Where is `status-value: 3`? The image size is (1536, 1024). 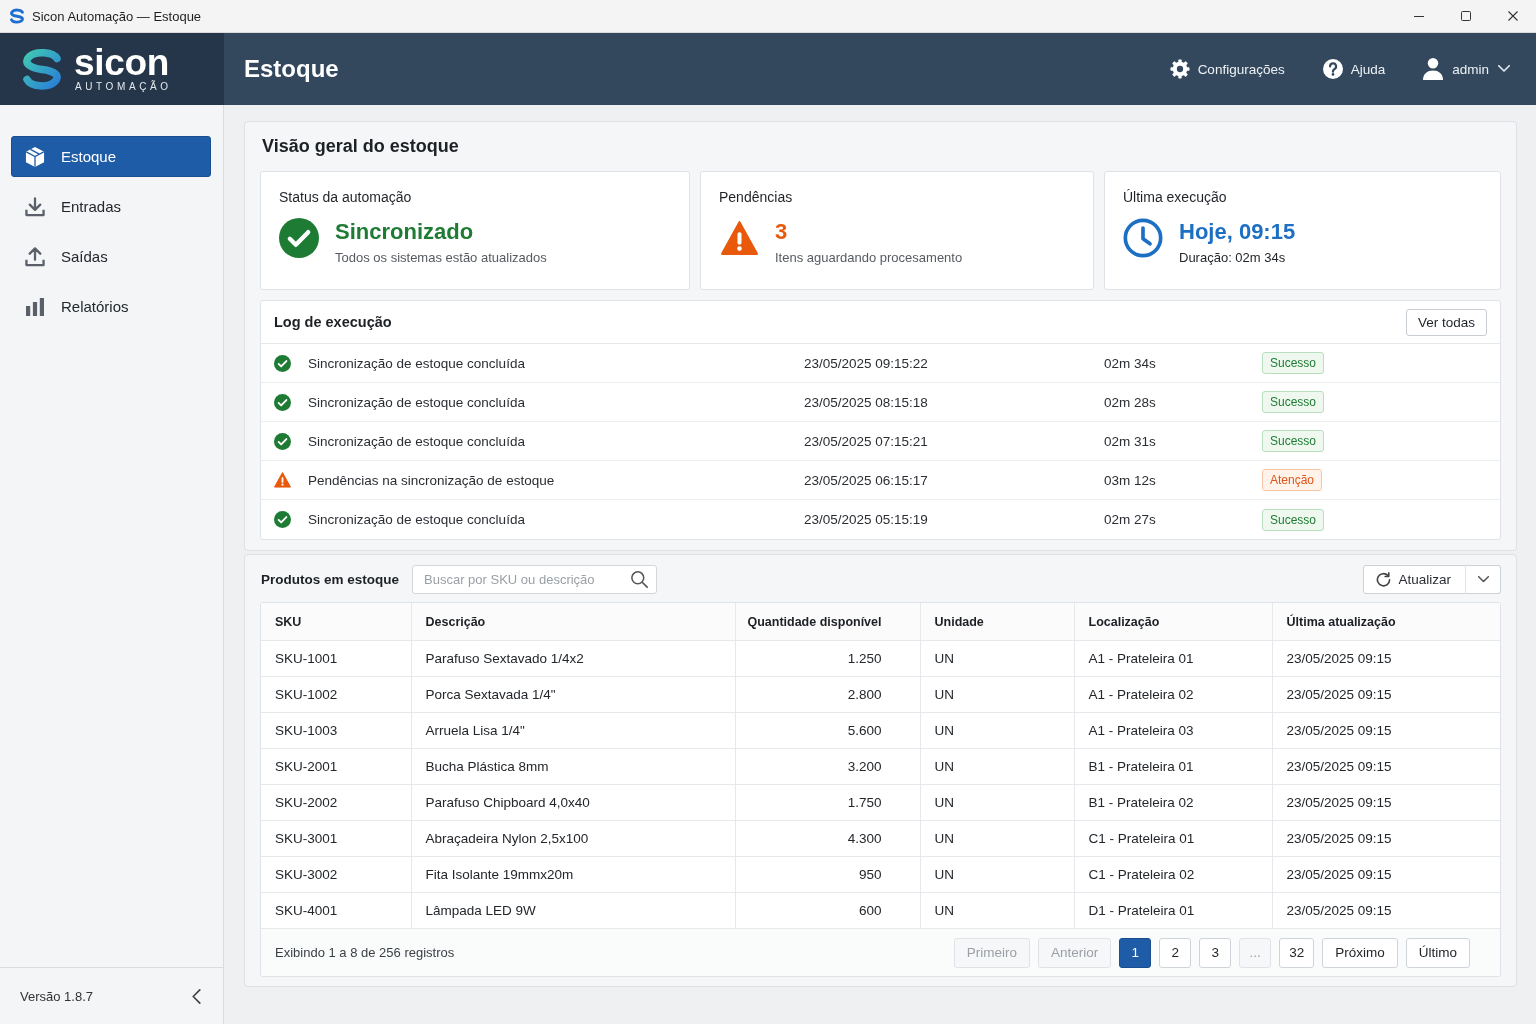
status-value: 3 is located at coordinates (782, 232).